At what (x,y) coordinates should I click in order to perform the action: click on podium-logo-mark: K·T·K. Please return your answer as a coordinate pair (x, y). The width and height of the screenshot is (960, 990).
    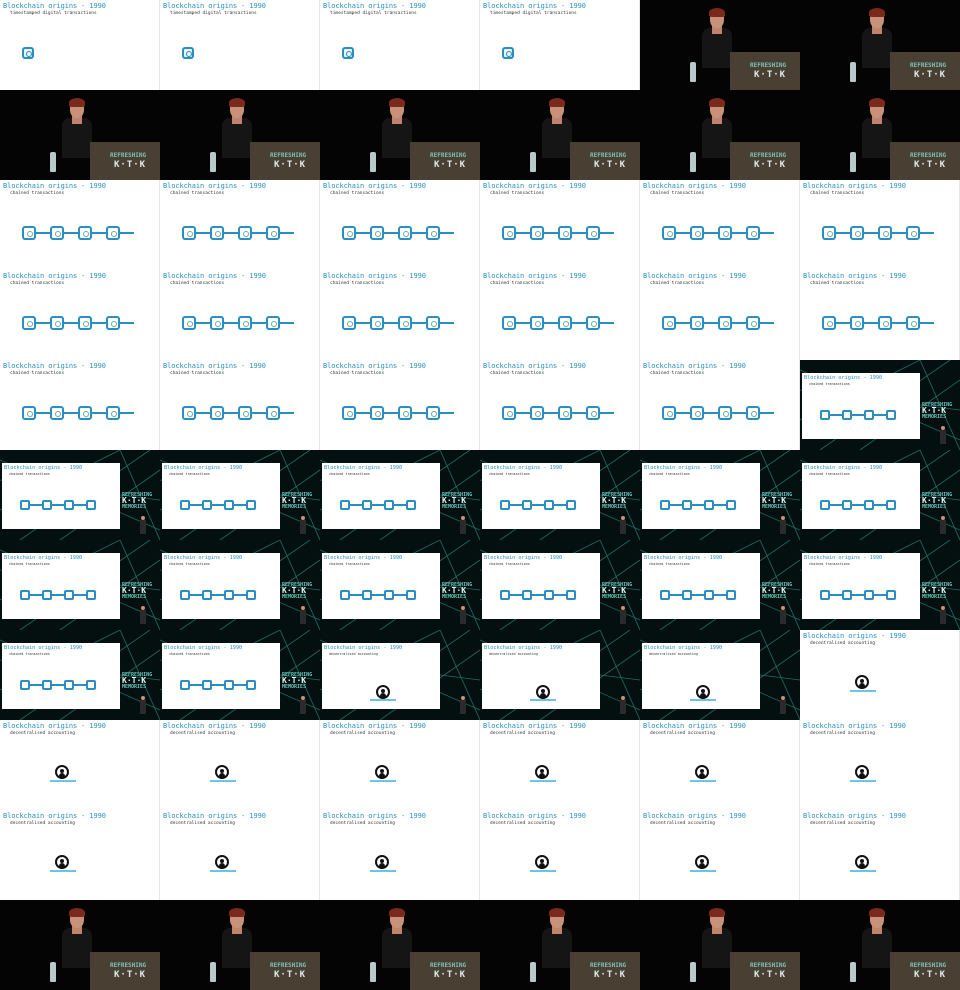
    Looking at the image, I should click on (290, 165).